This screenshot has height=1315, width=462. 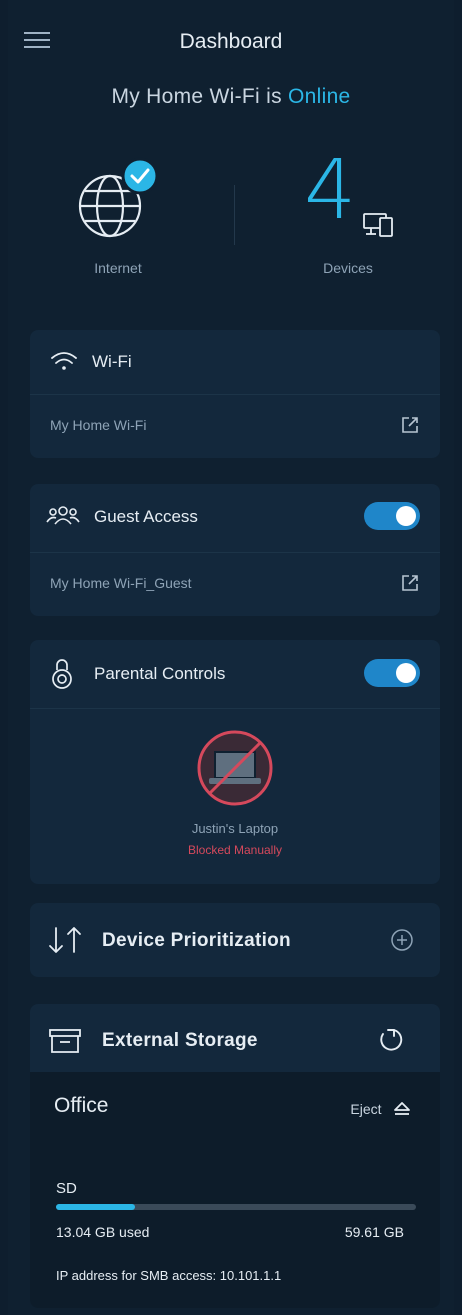 What do you see at coordinates (235, 828) in the screenshot?
I see `blocked-device-name: Justin's Laptop` at bounding box center [235, 828].